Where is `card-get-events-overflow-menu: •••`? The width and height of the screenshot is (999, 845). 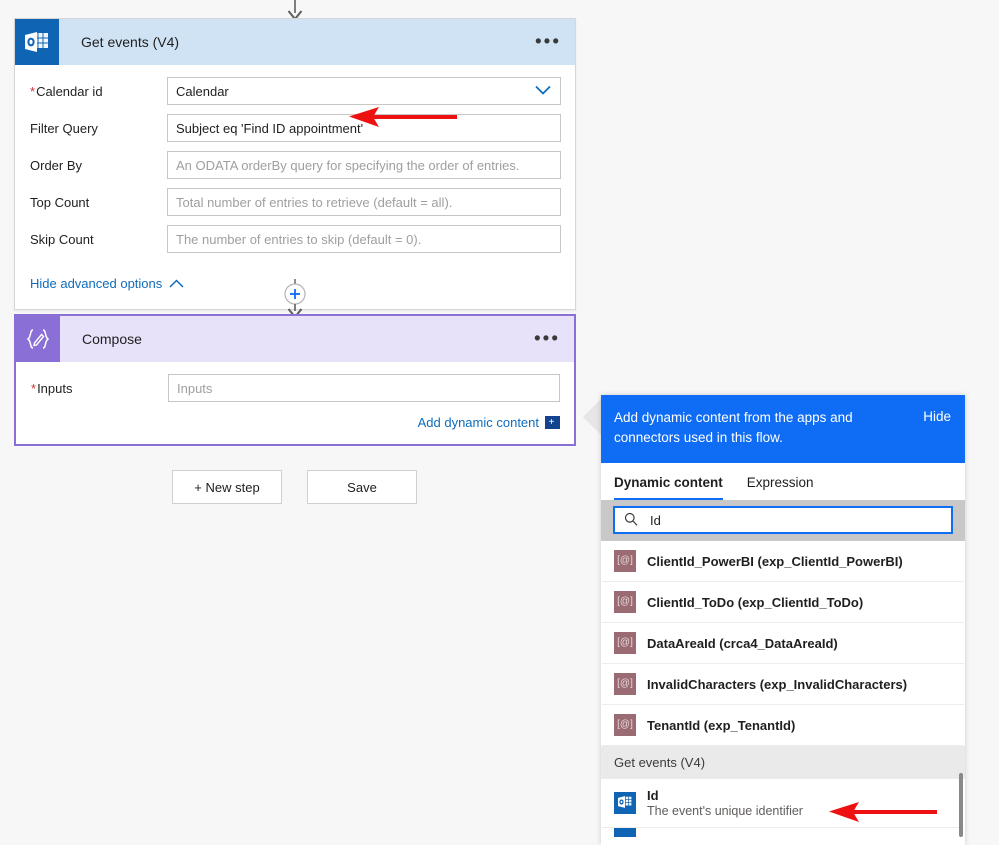
card-get-events-overflow-menu: ••• is located at coordinates (548, 42).